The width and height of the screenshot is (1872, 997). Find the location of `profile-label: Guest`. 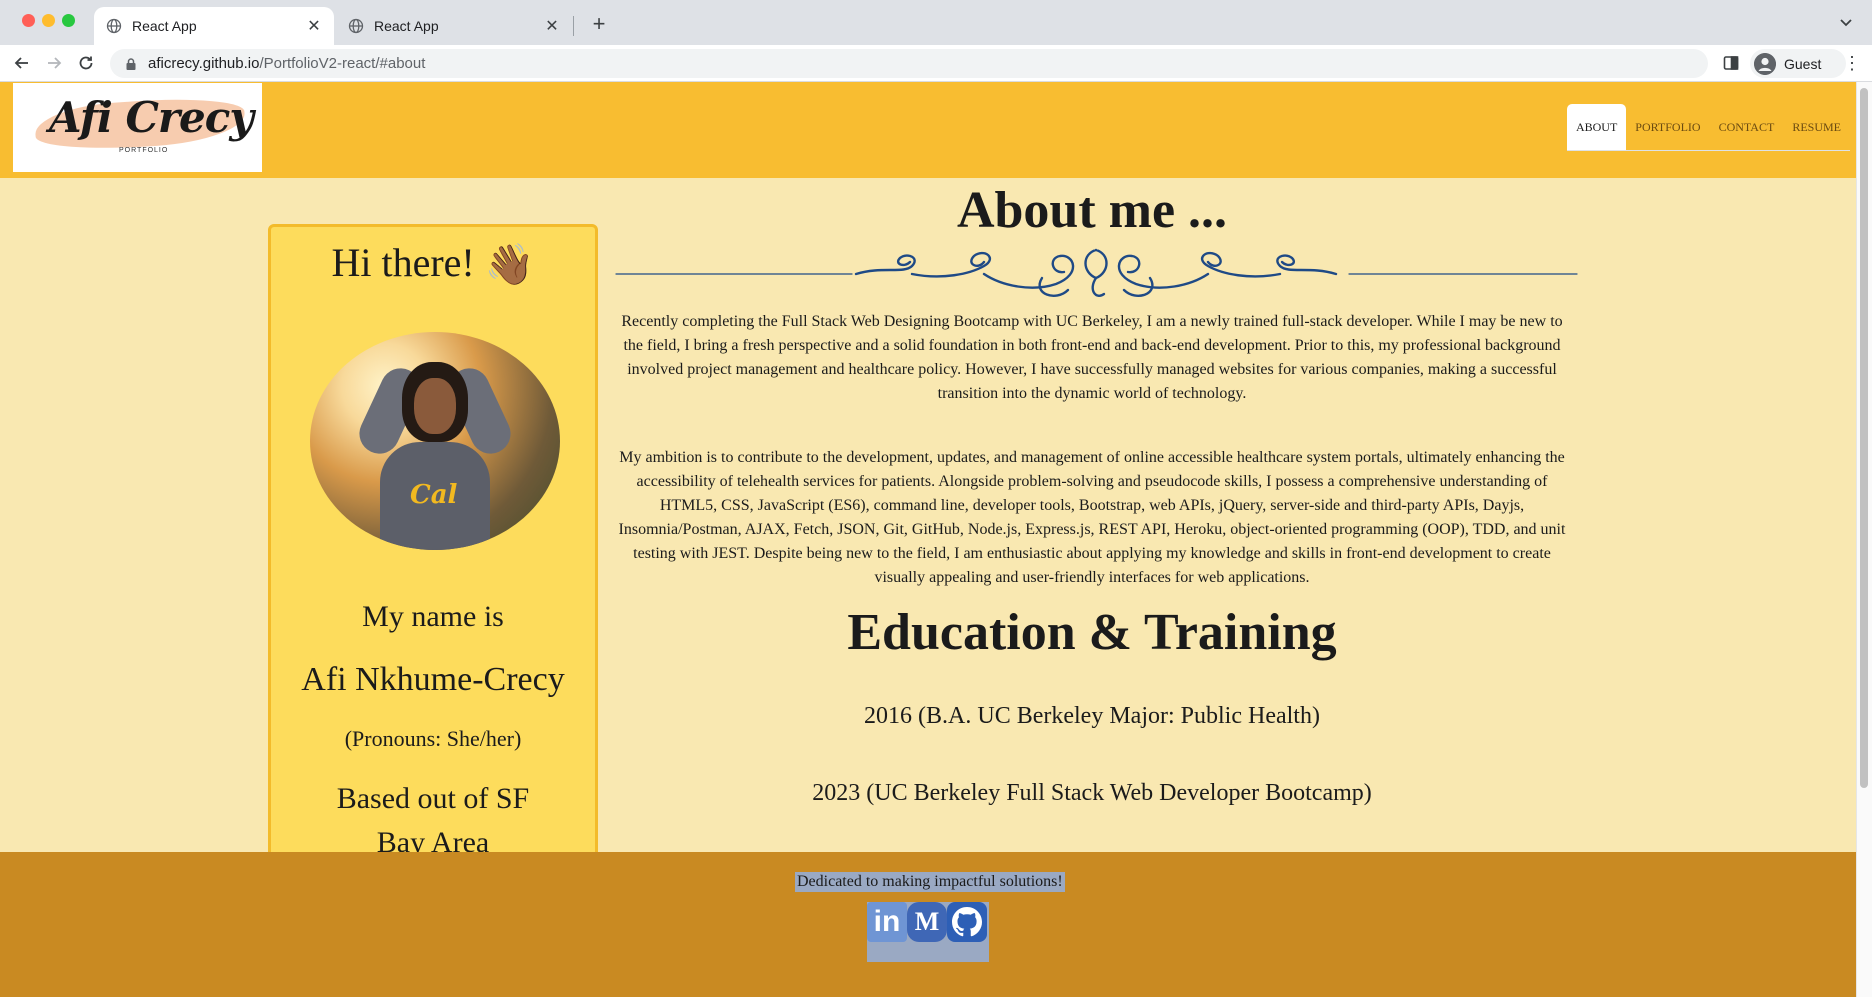

profile-label: Guest is located at coordinates (1803, 63).